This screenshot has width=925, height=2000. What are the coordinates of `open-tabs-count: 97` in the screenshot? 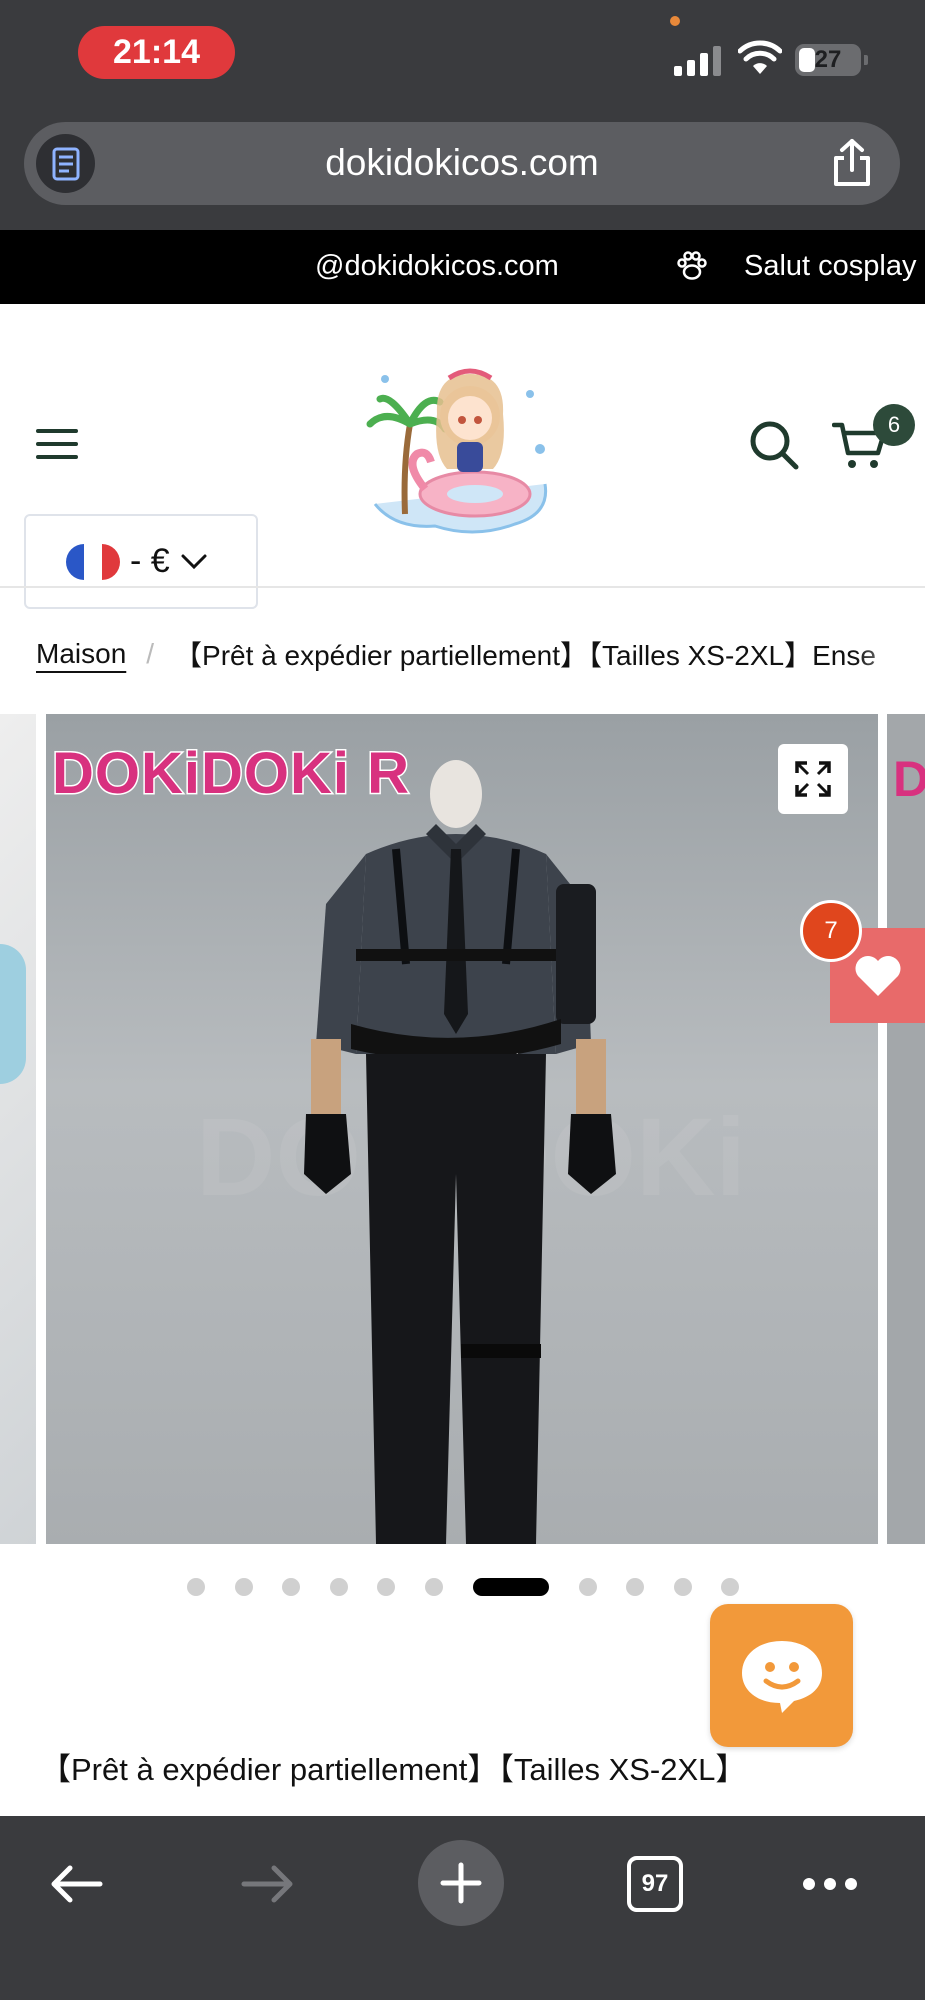 It's located at (655, 1884).